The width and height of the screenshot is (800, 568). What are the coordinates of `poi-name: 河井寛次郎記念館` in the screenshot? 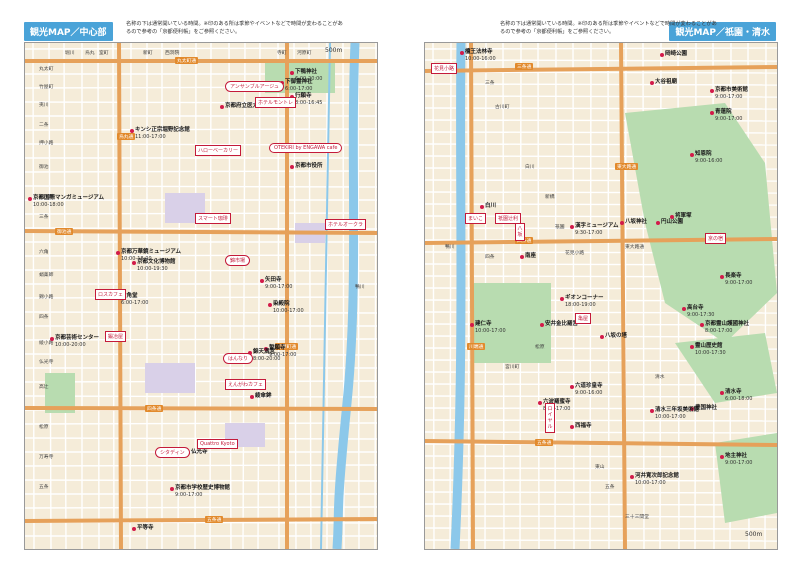 It's located at (657, 476).